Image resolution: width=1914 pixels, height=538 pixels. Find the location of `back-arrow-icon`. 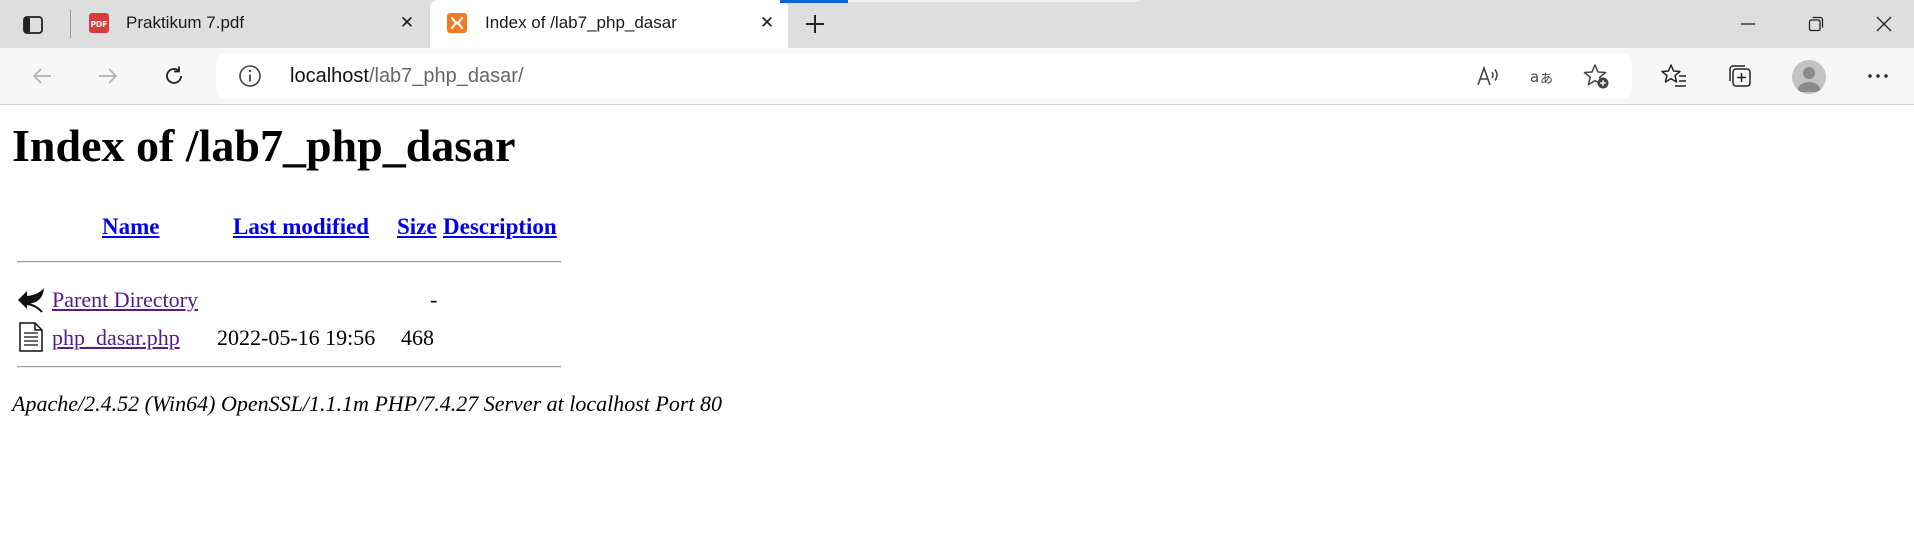

back-arrow-icon is located at coordinates (31, 300).